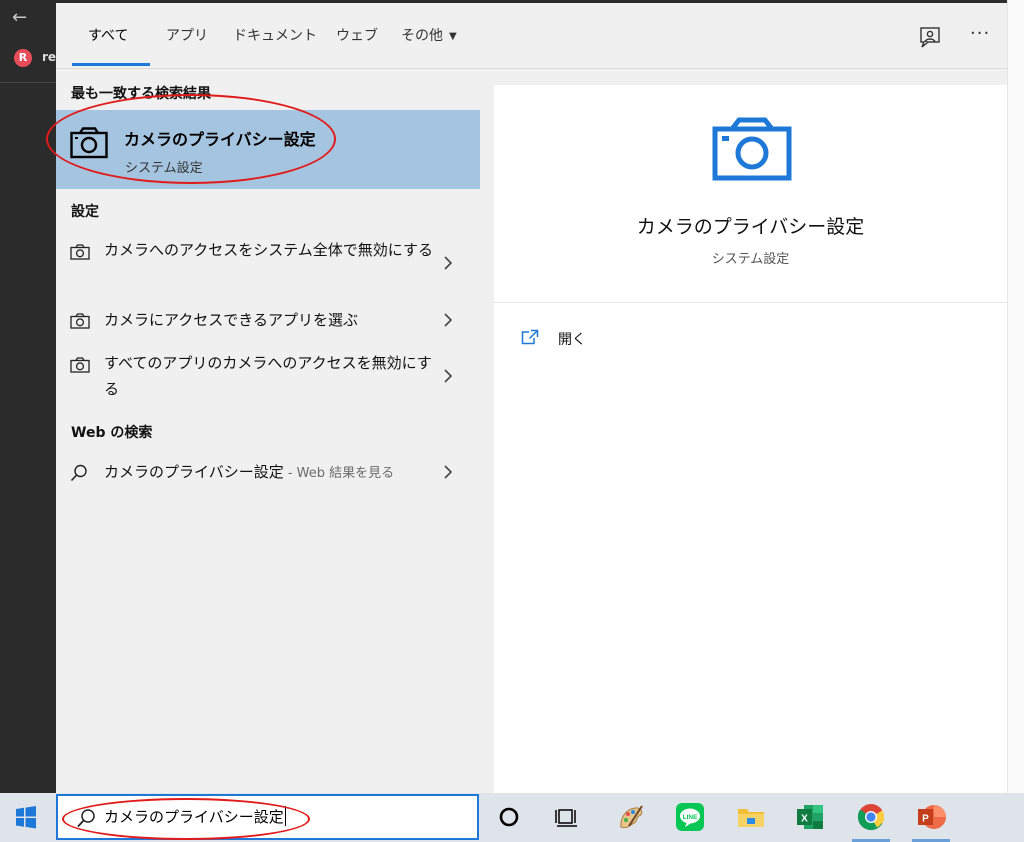 The width and height of the screenshot is (1024, 842). I want to click on line-app-icon: LINE, so click(690, 817).